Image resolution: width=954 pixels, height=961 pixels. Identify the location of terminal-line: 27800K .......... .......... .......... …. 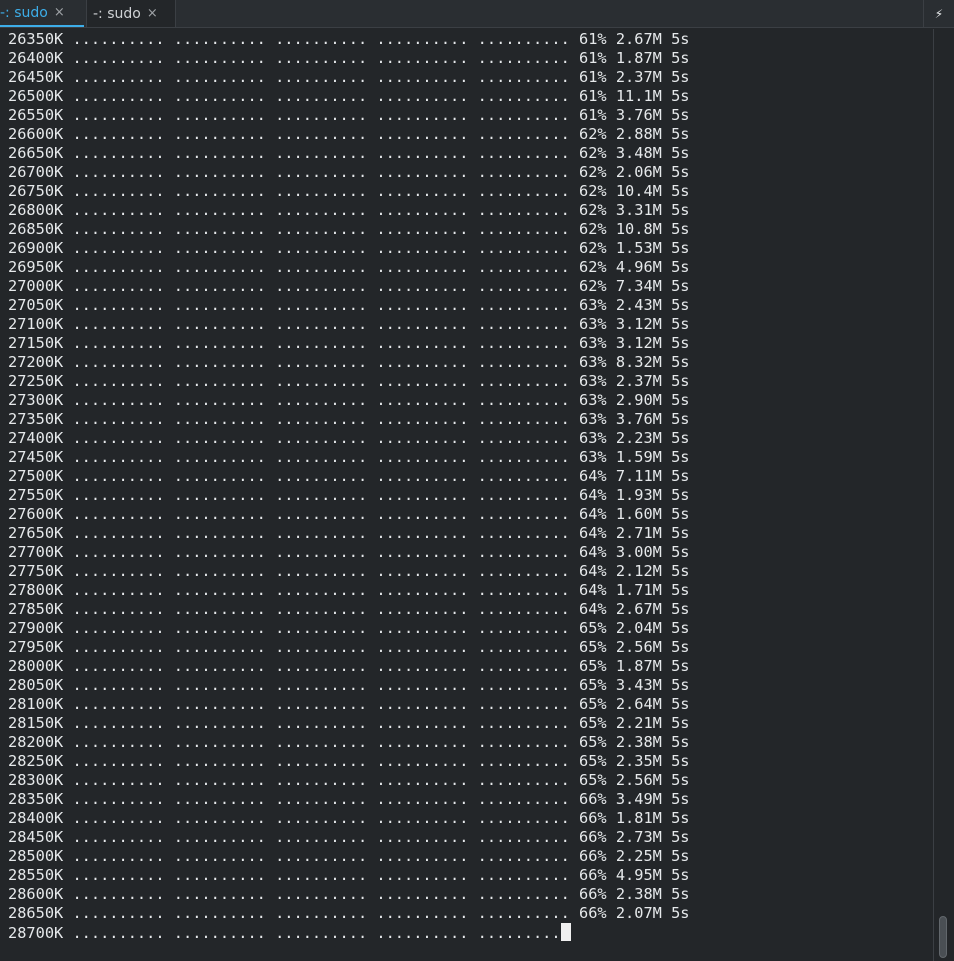
(349, 590).